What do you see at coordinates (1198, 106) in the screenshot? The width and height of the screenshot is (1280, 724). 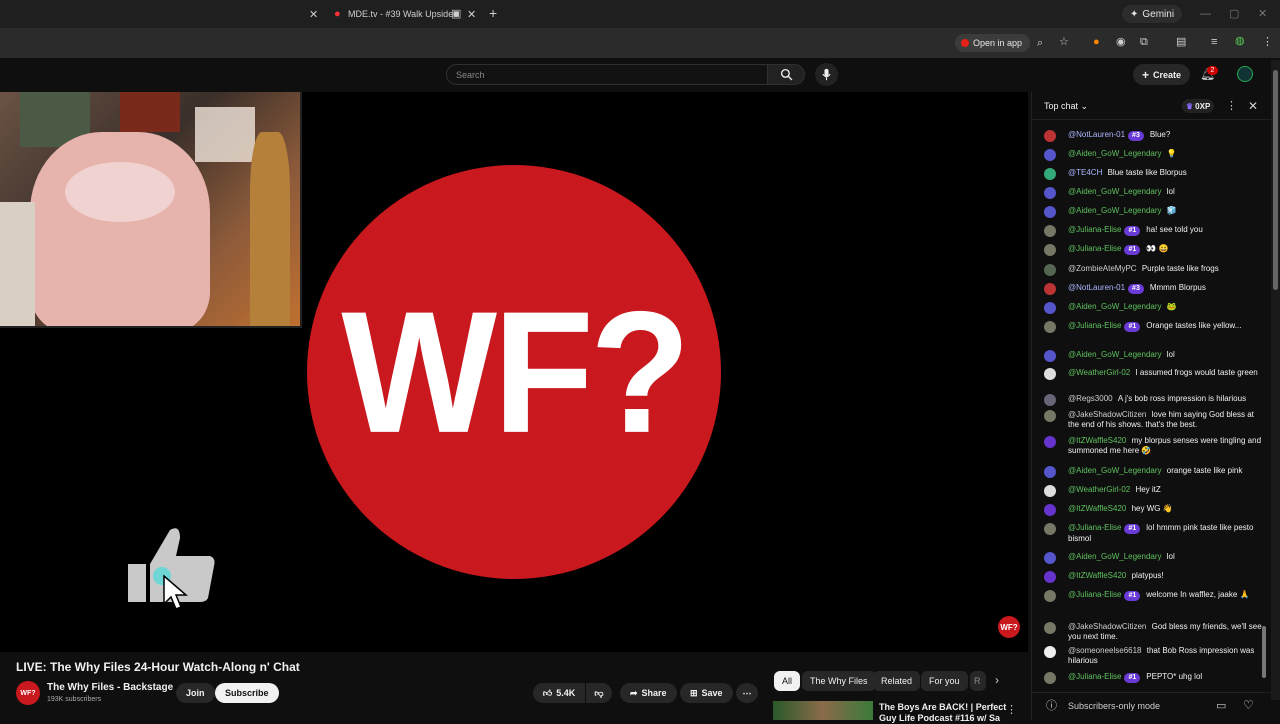 I see `xp-badge: ♛ 0XP` at bounding box center [1198, 106].